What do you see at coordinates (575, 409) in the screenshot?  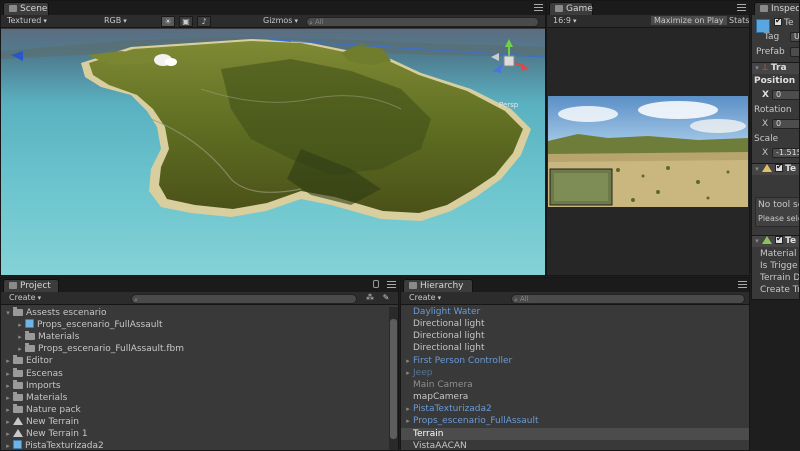 I see `hierarchy-item: ▸ PistaTexturizada2` at bounding box center [575, 409].